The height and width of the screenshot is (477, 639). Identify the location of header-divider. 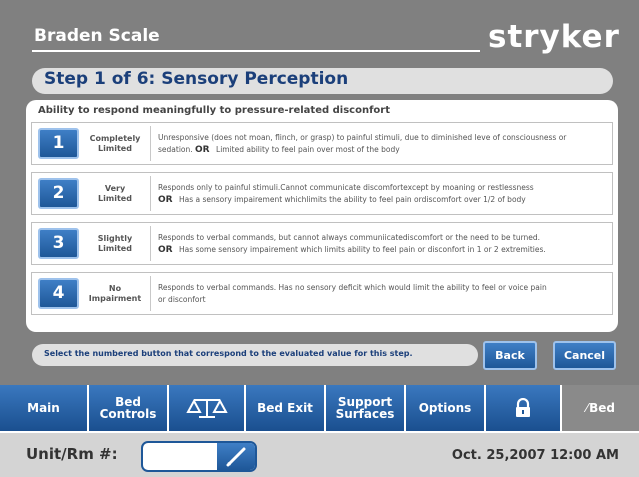
(256, 51).